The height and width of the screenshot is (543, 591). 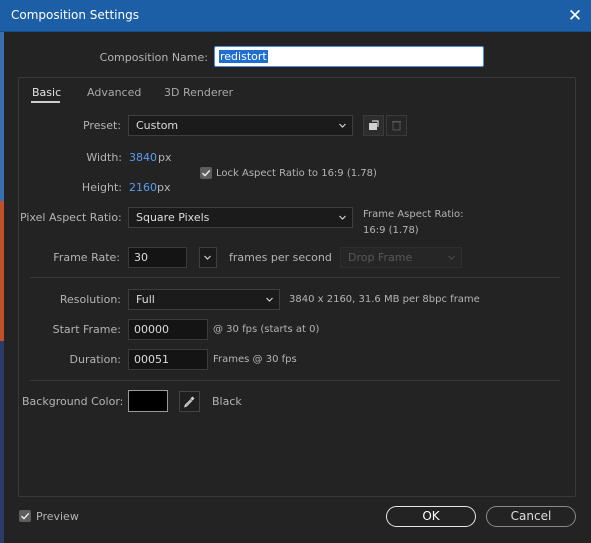 What do you see at coordinates (413, 214) in the screenshot?
I see `frame-aspect-label: Frame Aspect Ratio:` at bounding box center [413, 214].